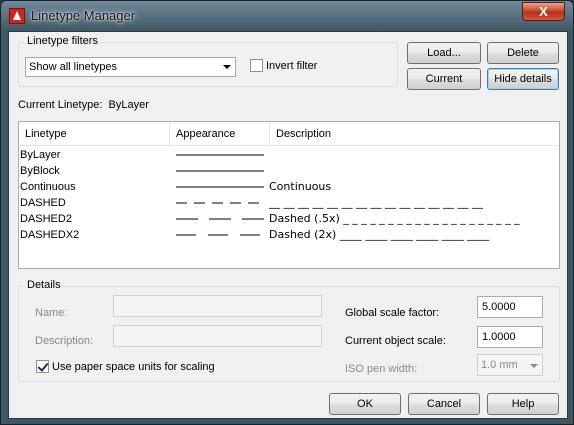 The width and height of the screenshot is (574, 425). Describe the element at coordinates (64, 341) in the screenshot. I see `description-label: Description:` at that location.